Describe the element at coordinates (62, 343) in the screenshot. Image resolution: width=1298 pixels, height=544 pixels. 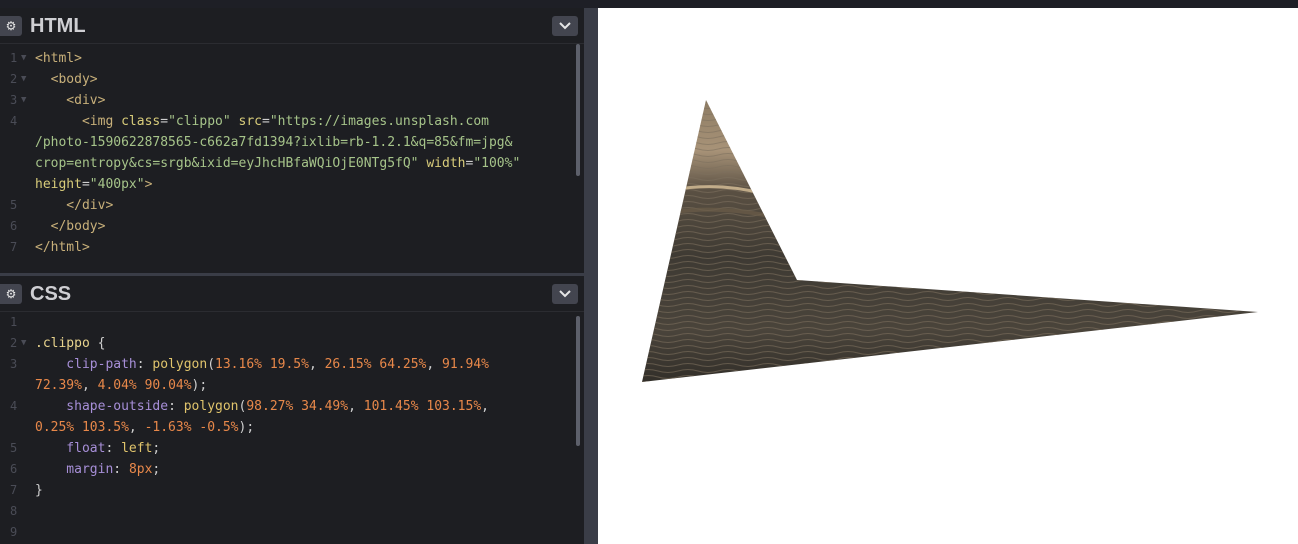
I see `code-token: .clippo` at that location.